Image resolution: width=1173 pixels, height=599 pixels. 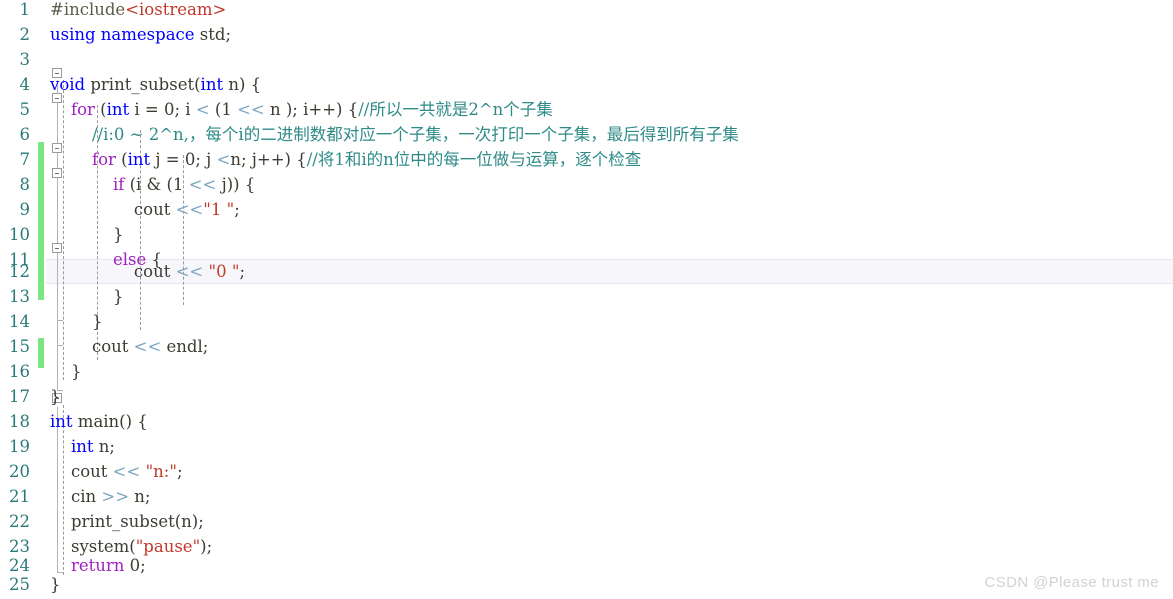 I want to click on token-punctuation: );, so click(x=206, y=546).